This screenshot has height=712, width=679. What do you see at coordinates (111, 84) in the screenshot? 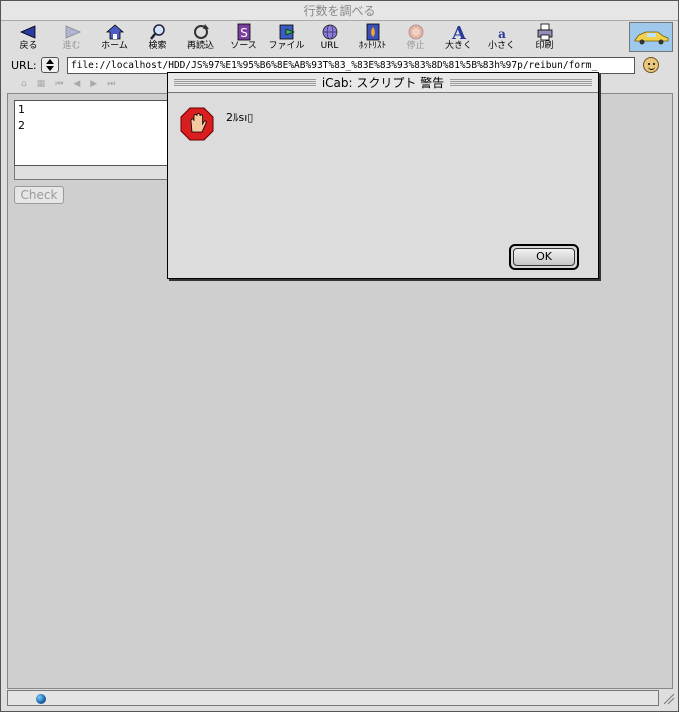
I see `nav-last-icon: ⏭` at bounding box center [111, 84].